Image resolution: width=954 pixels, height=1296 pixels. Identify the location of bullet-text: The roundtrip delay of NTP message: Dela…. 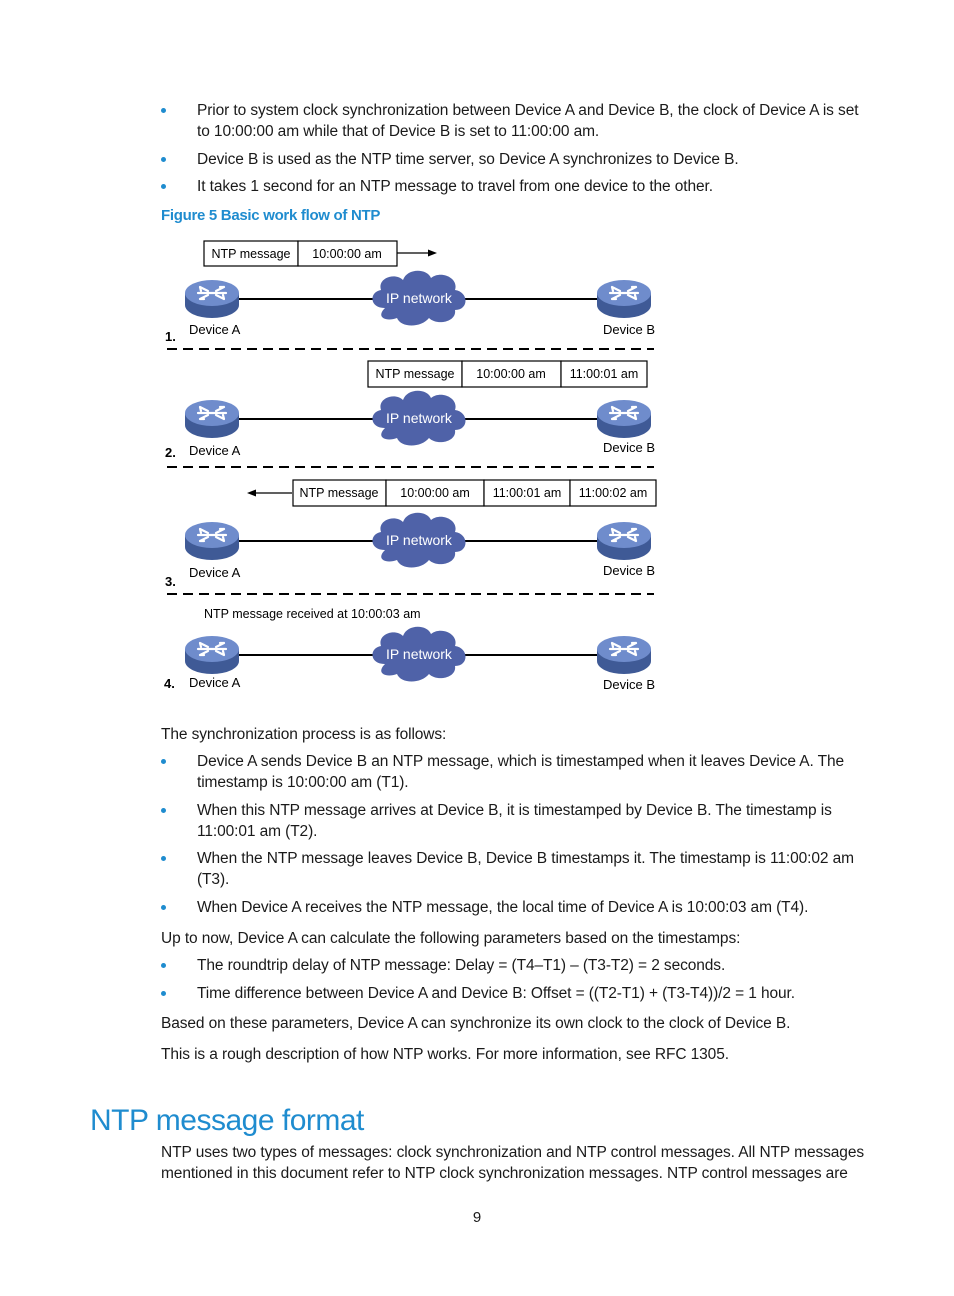
(461, 965).